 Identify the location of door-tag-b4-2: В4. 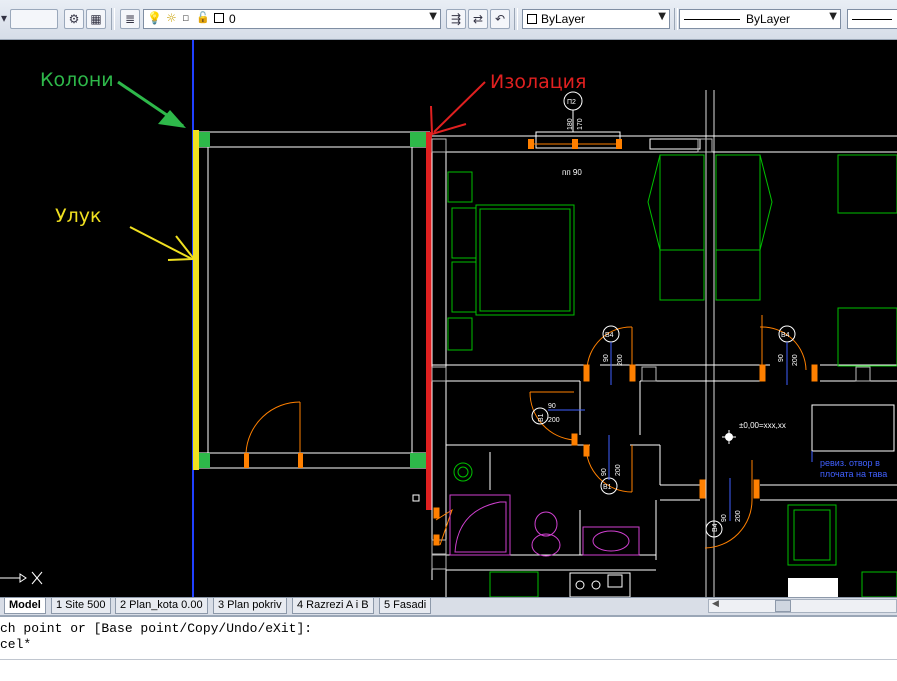
(785, 335).